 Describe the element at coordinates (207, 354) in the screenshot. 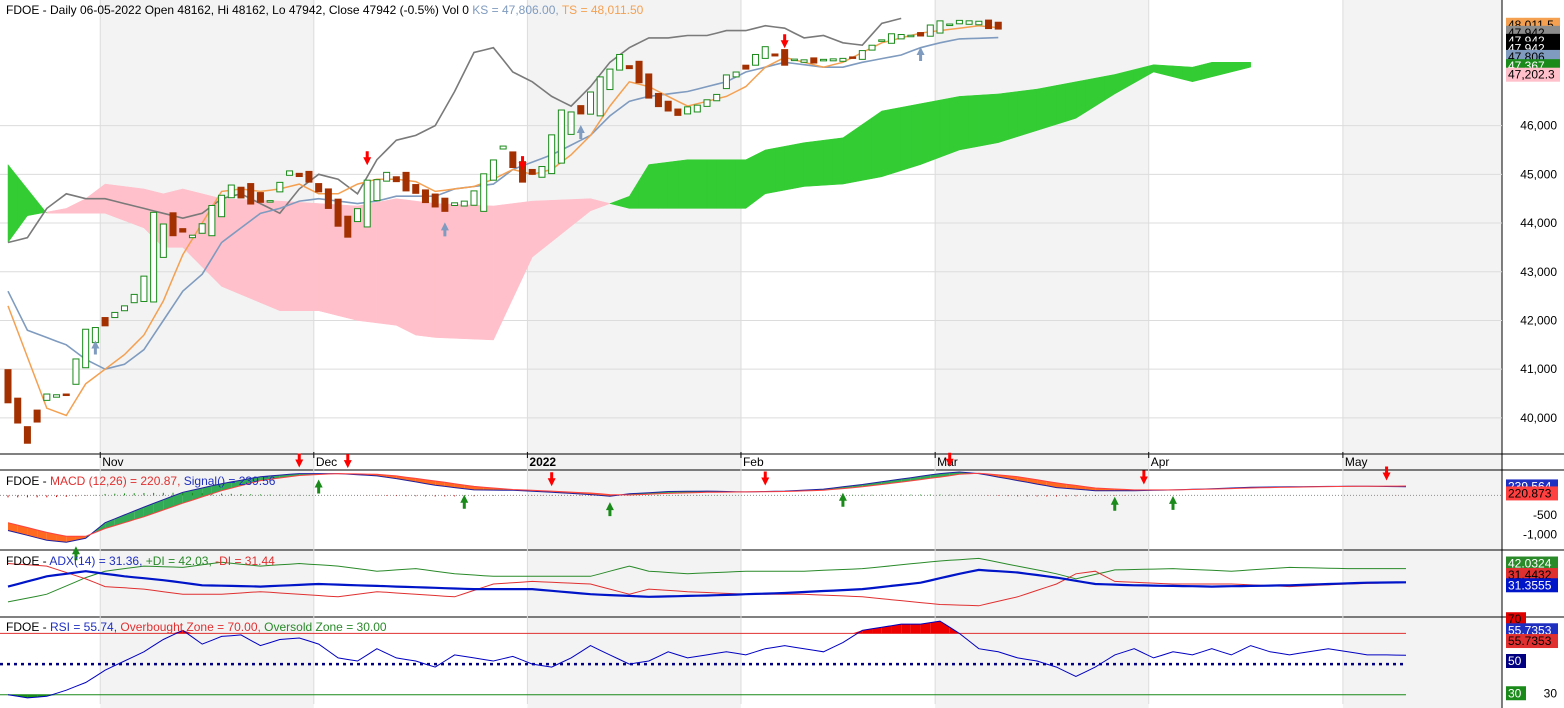

I see `month-band` at that location.